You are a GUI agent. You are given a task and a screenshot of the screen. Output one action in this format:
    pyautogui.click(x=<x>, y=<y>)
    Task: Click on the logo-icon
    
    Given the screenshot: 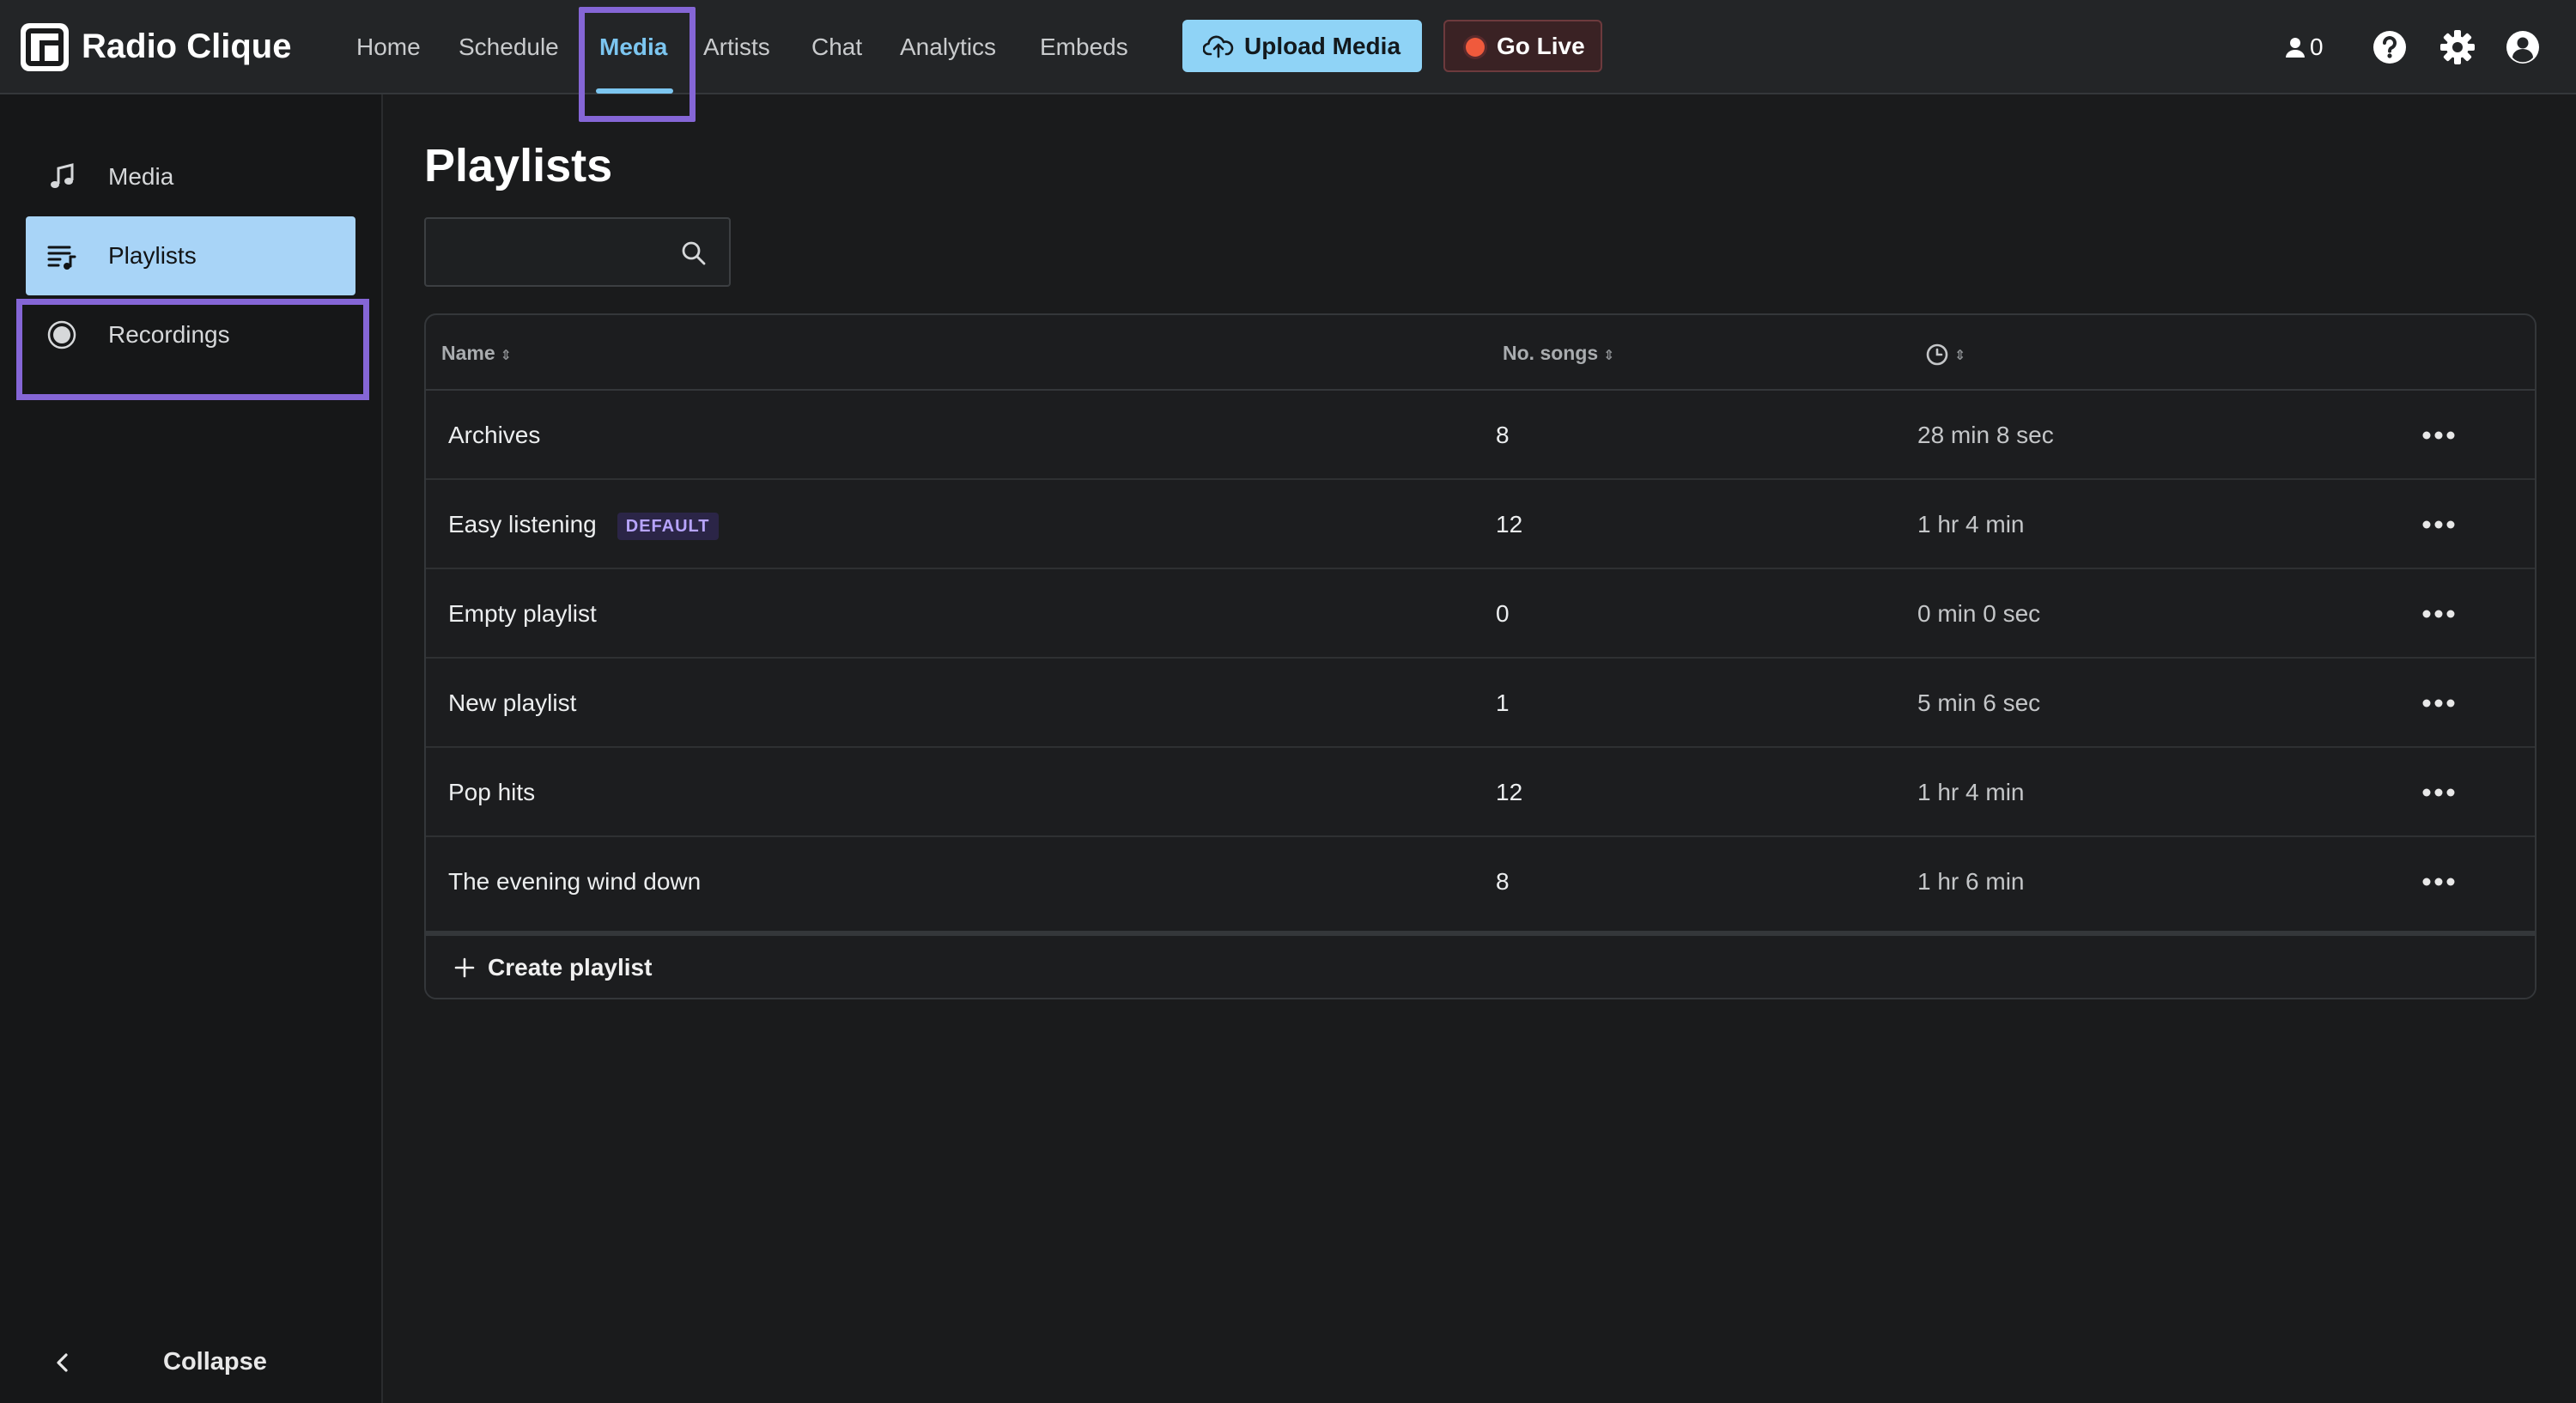 What is the action you would take?
    pyautogui.click(x=45, y=47)
    